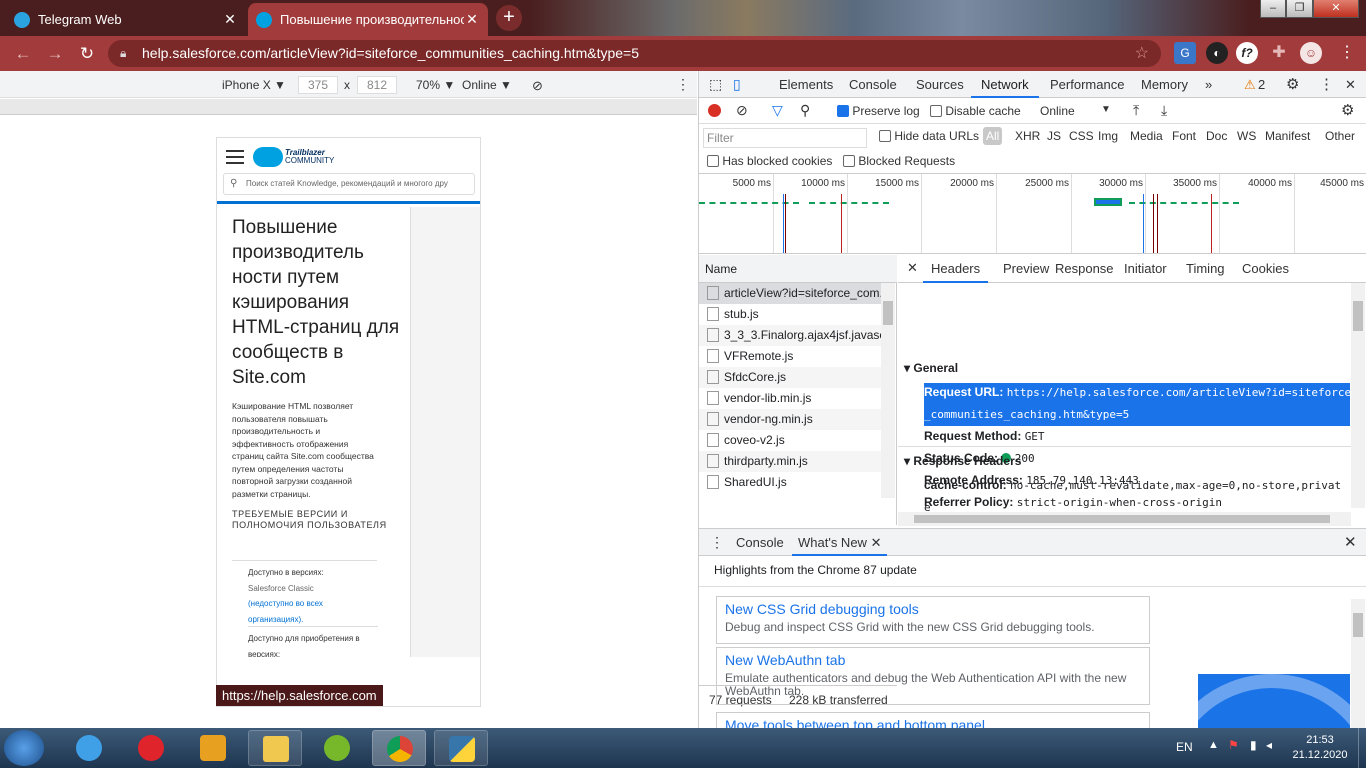  I want to click on reload-icon: ↻, so click(87, 54).